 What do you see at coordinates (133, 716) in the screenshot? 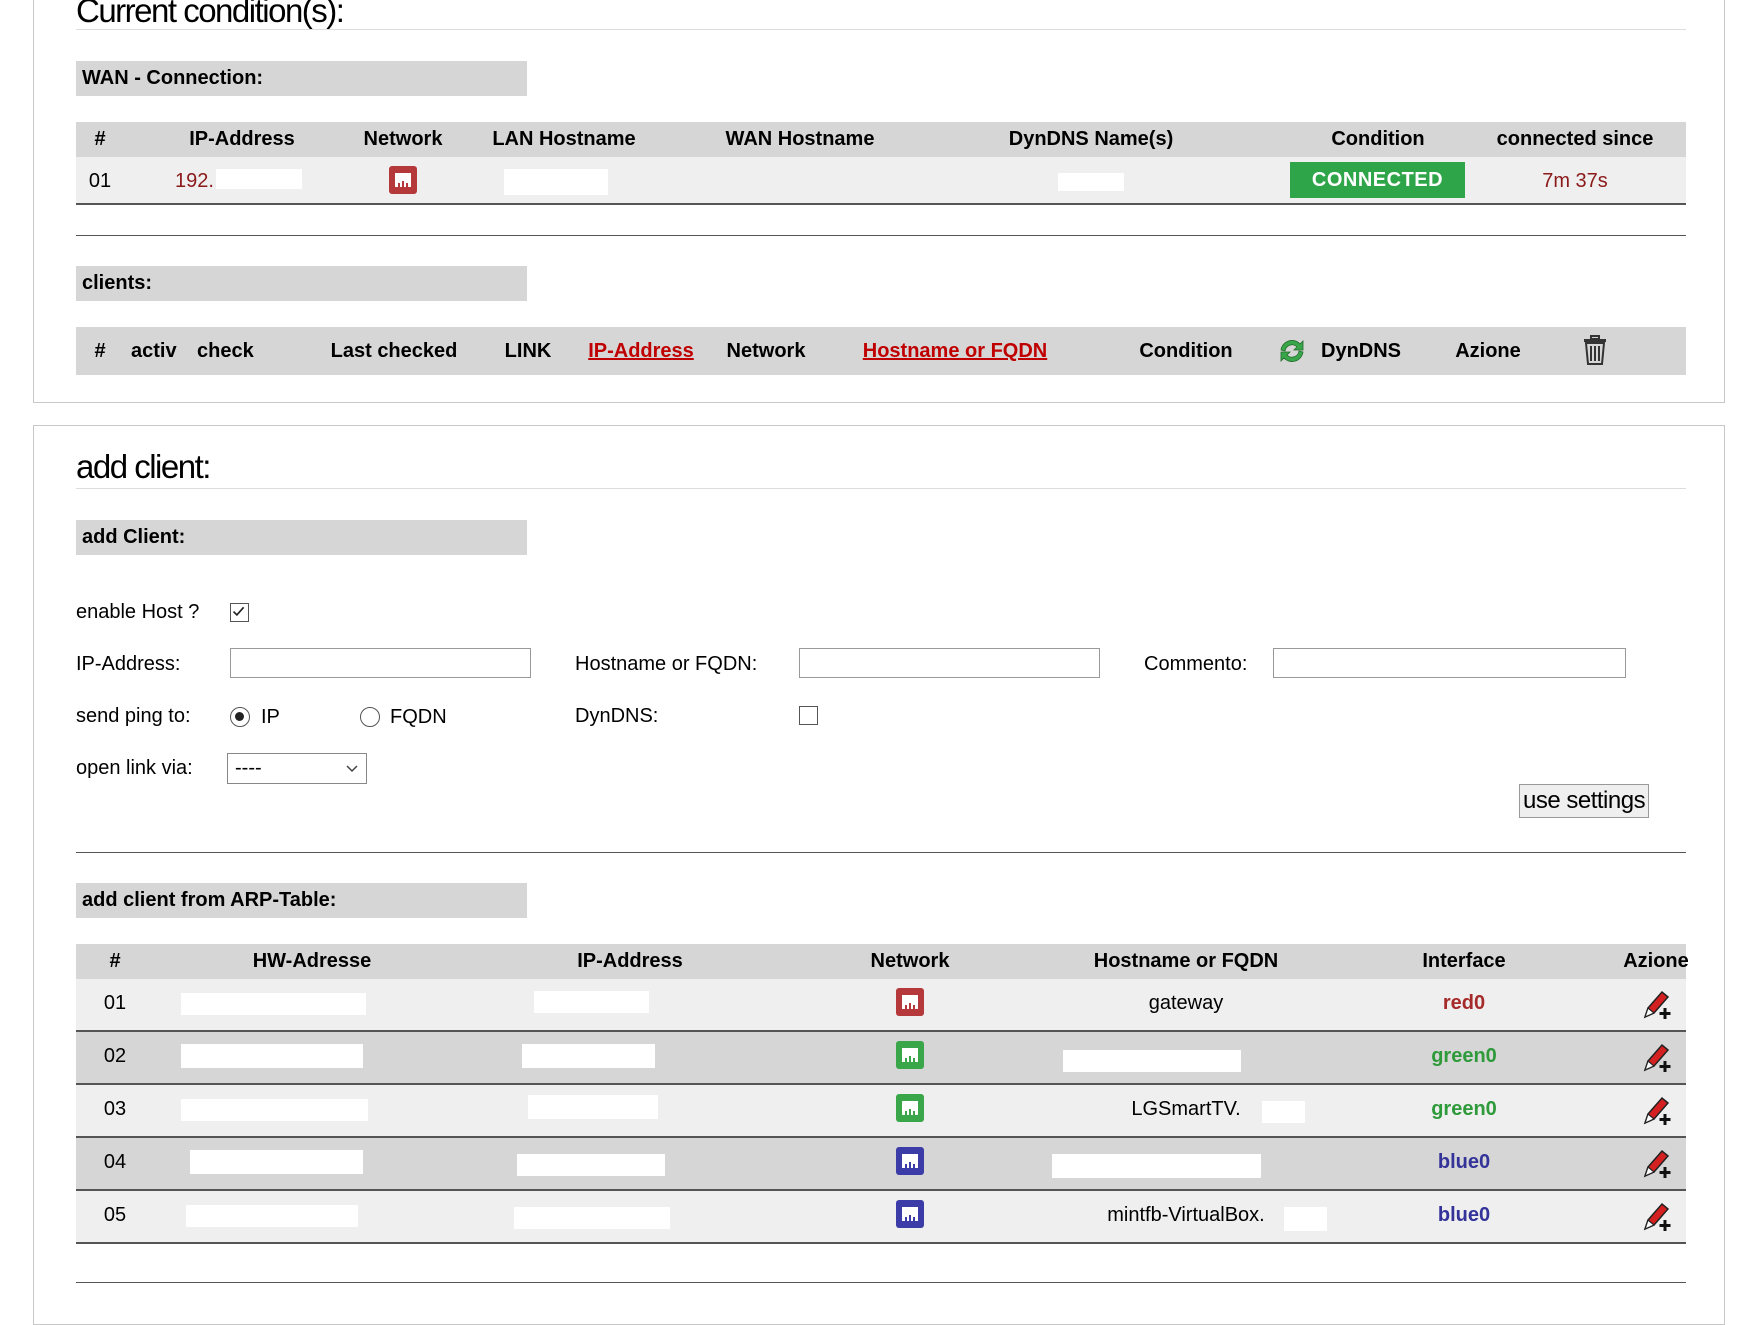
I see `send-ping-label: send ping to:` at bounding box center [133, 716].